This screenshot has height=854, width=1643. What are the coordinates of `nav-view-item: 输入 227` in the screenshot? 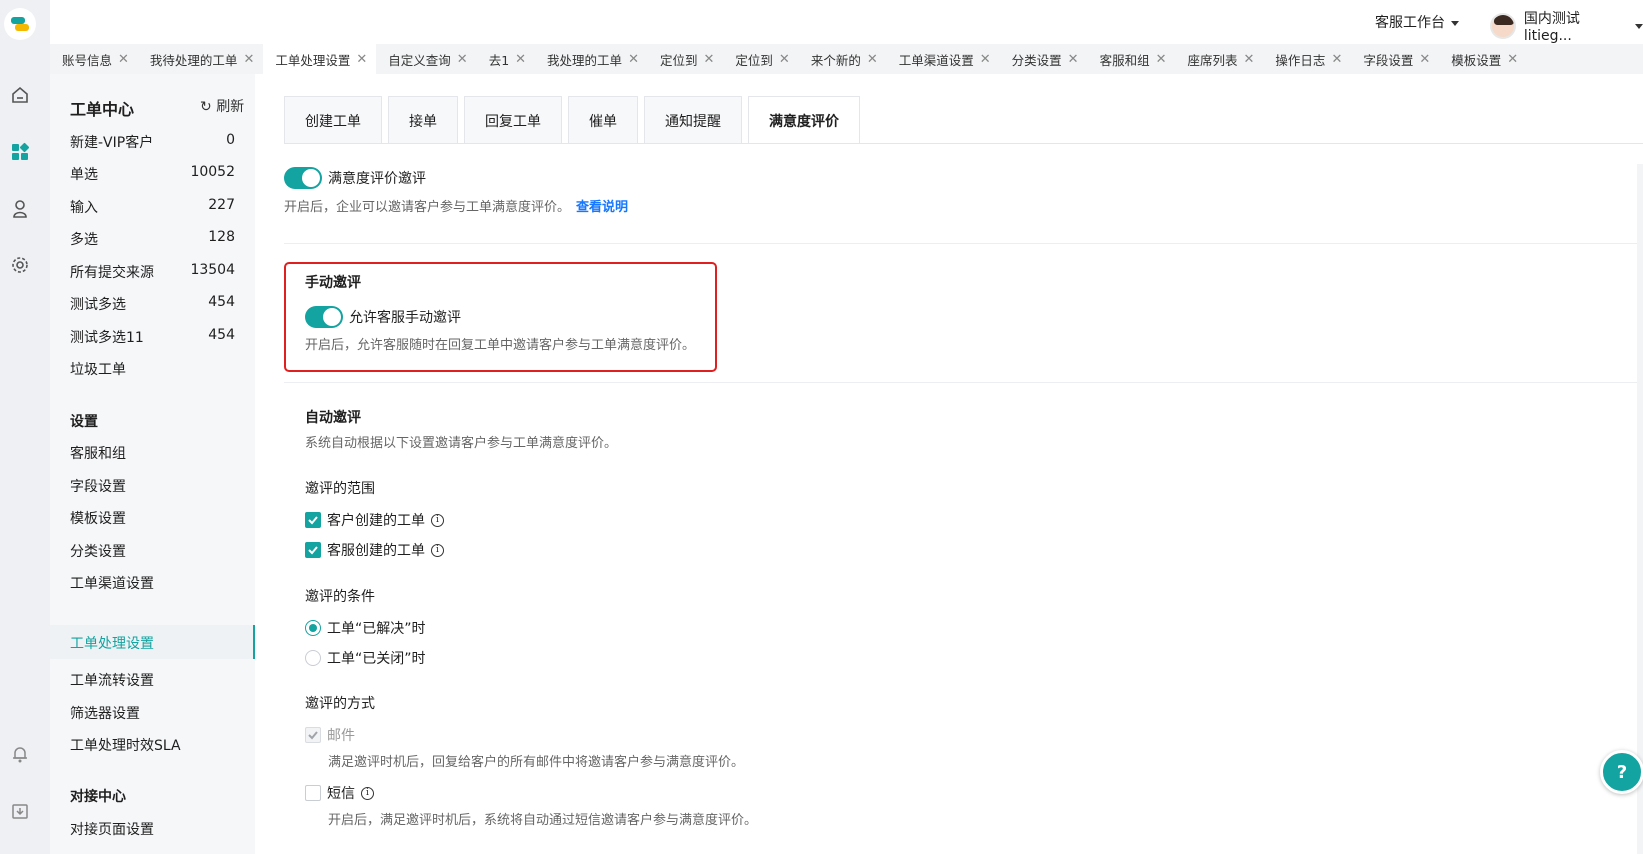 It's located at (152, 207).